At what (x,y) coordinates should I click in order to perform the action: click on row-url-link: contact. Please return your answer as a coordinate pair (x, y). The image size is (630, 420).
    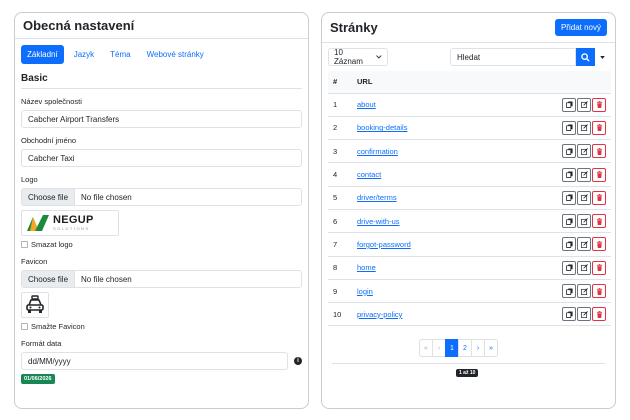
    Looking at the image, I should click on (369, 174).